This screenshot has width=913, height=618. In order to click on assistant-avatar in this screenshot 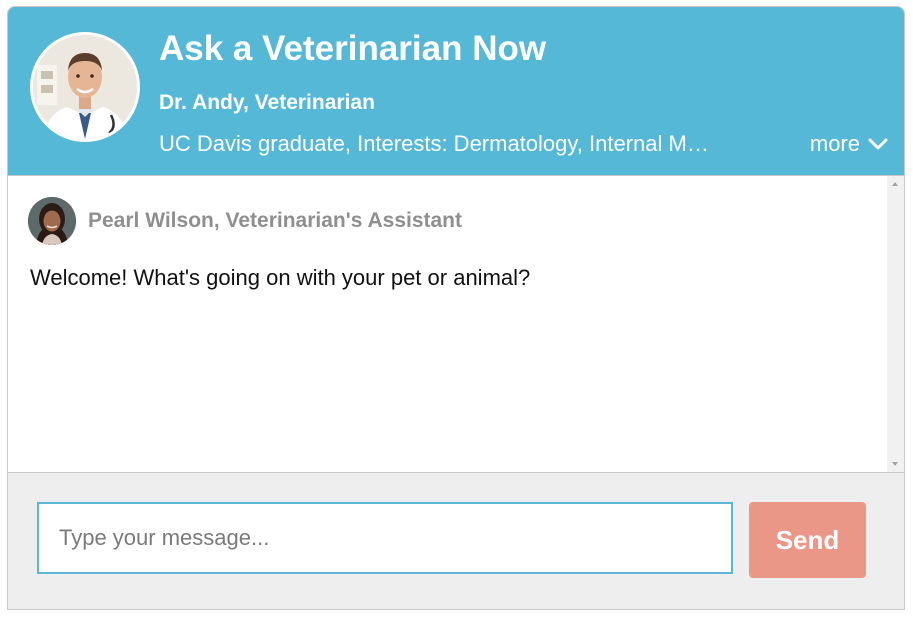, I will do `click(52, 221)`.